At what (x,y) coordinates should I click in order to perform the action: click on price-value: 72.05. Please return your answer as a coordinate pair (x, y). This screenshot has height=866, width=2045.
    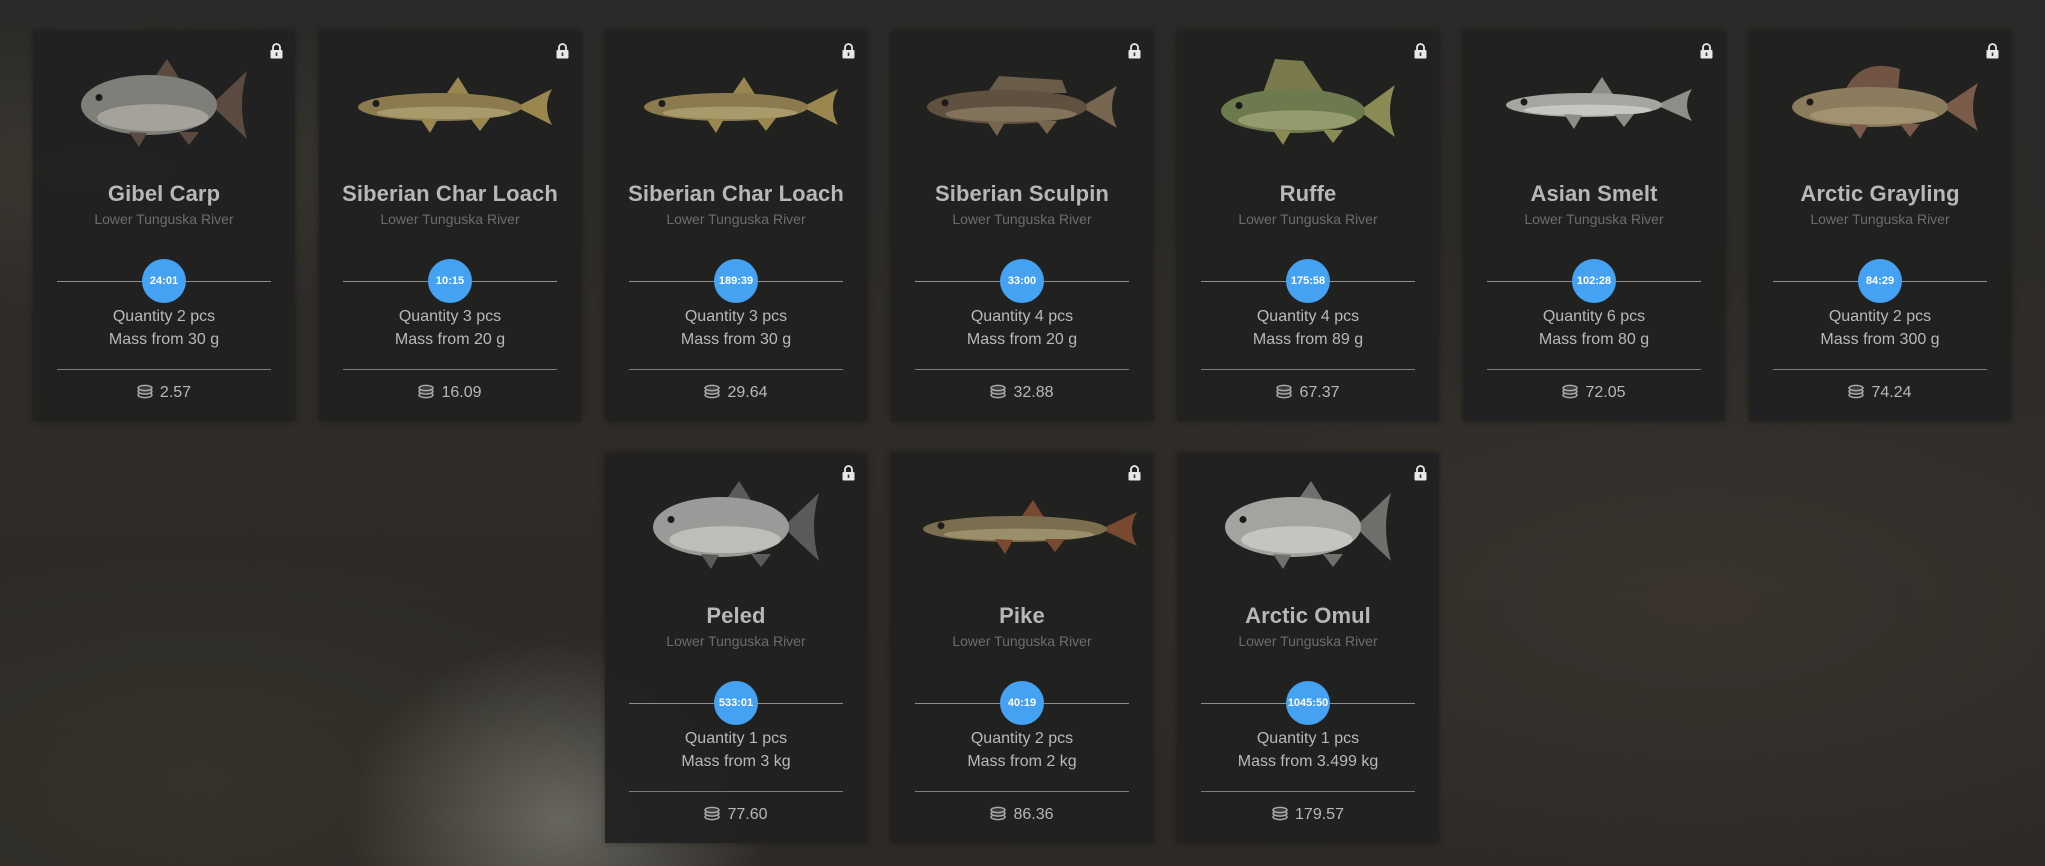
    Looking at the image, I should click on (1605, 392).